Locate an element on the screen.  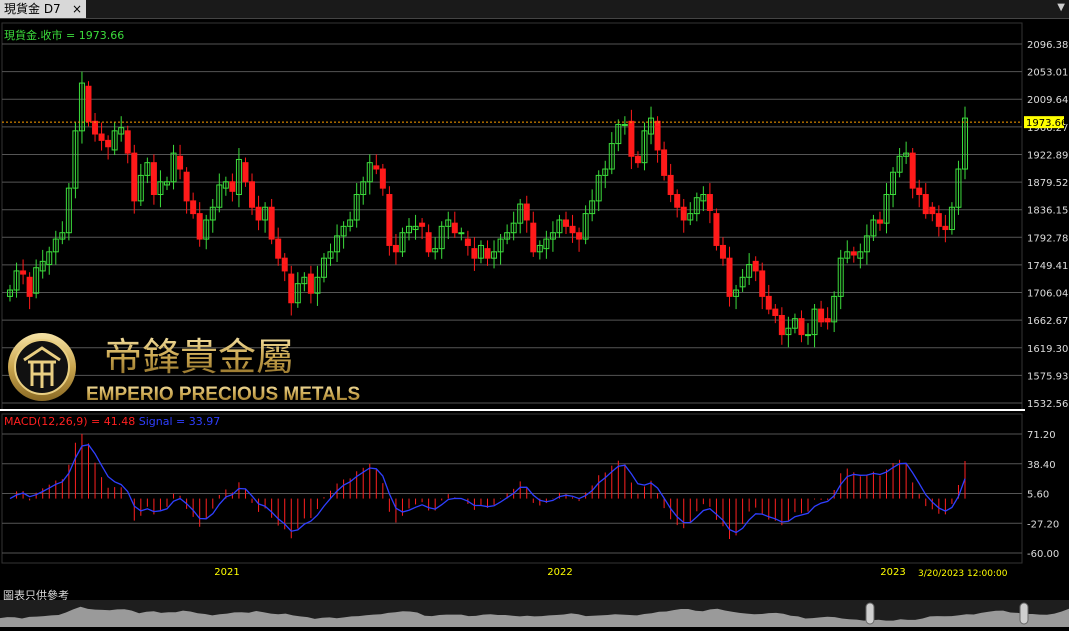
x-tick-label: 2022 is located at coordinates (559, 572).